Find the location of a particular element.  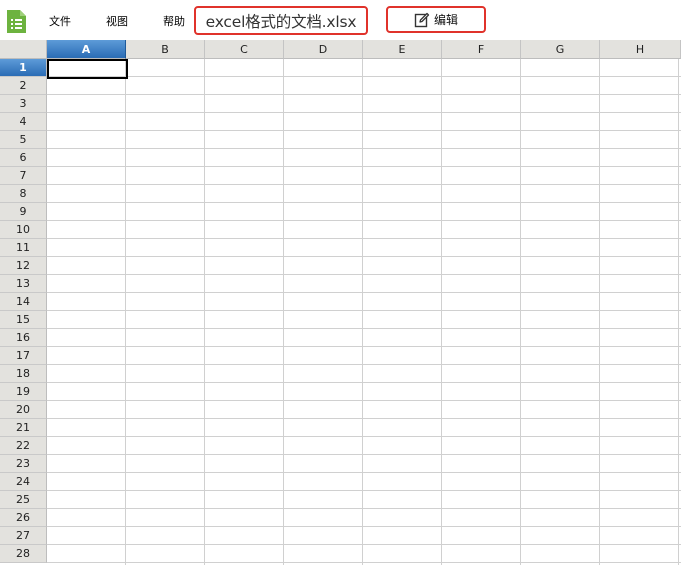

row-header-10: 10 is located at coordinates (23, 230).